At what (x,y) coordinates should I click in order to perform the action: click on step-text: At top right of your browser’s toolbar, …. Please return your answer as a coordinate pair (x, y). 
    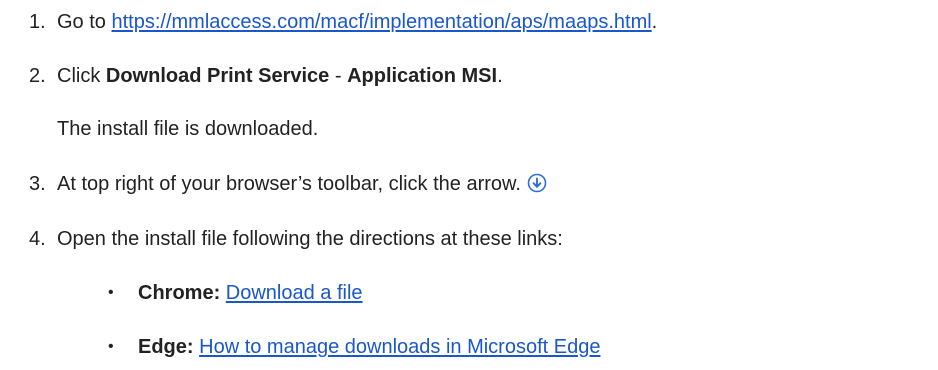
    Looking at the image, I should click on (302, 184).